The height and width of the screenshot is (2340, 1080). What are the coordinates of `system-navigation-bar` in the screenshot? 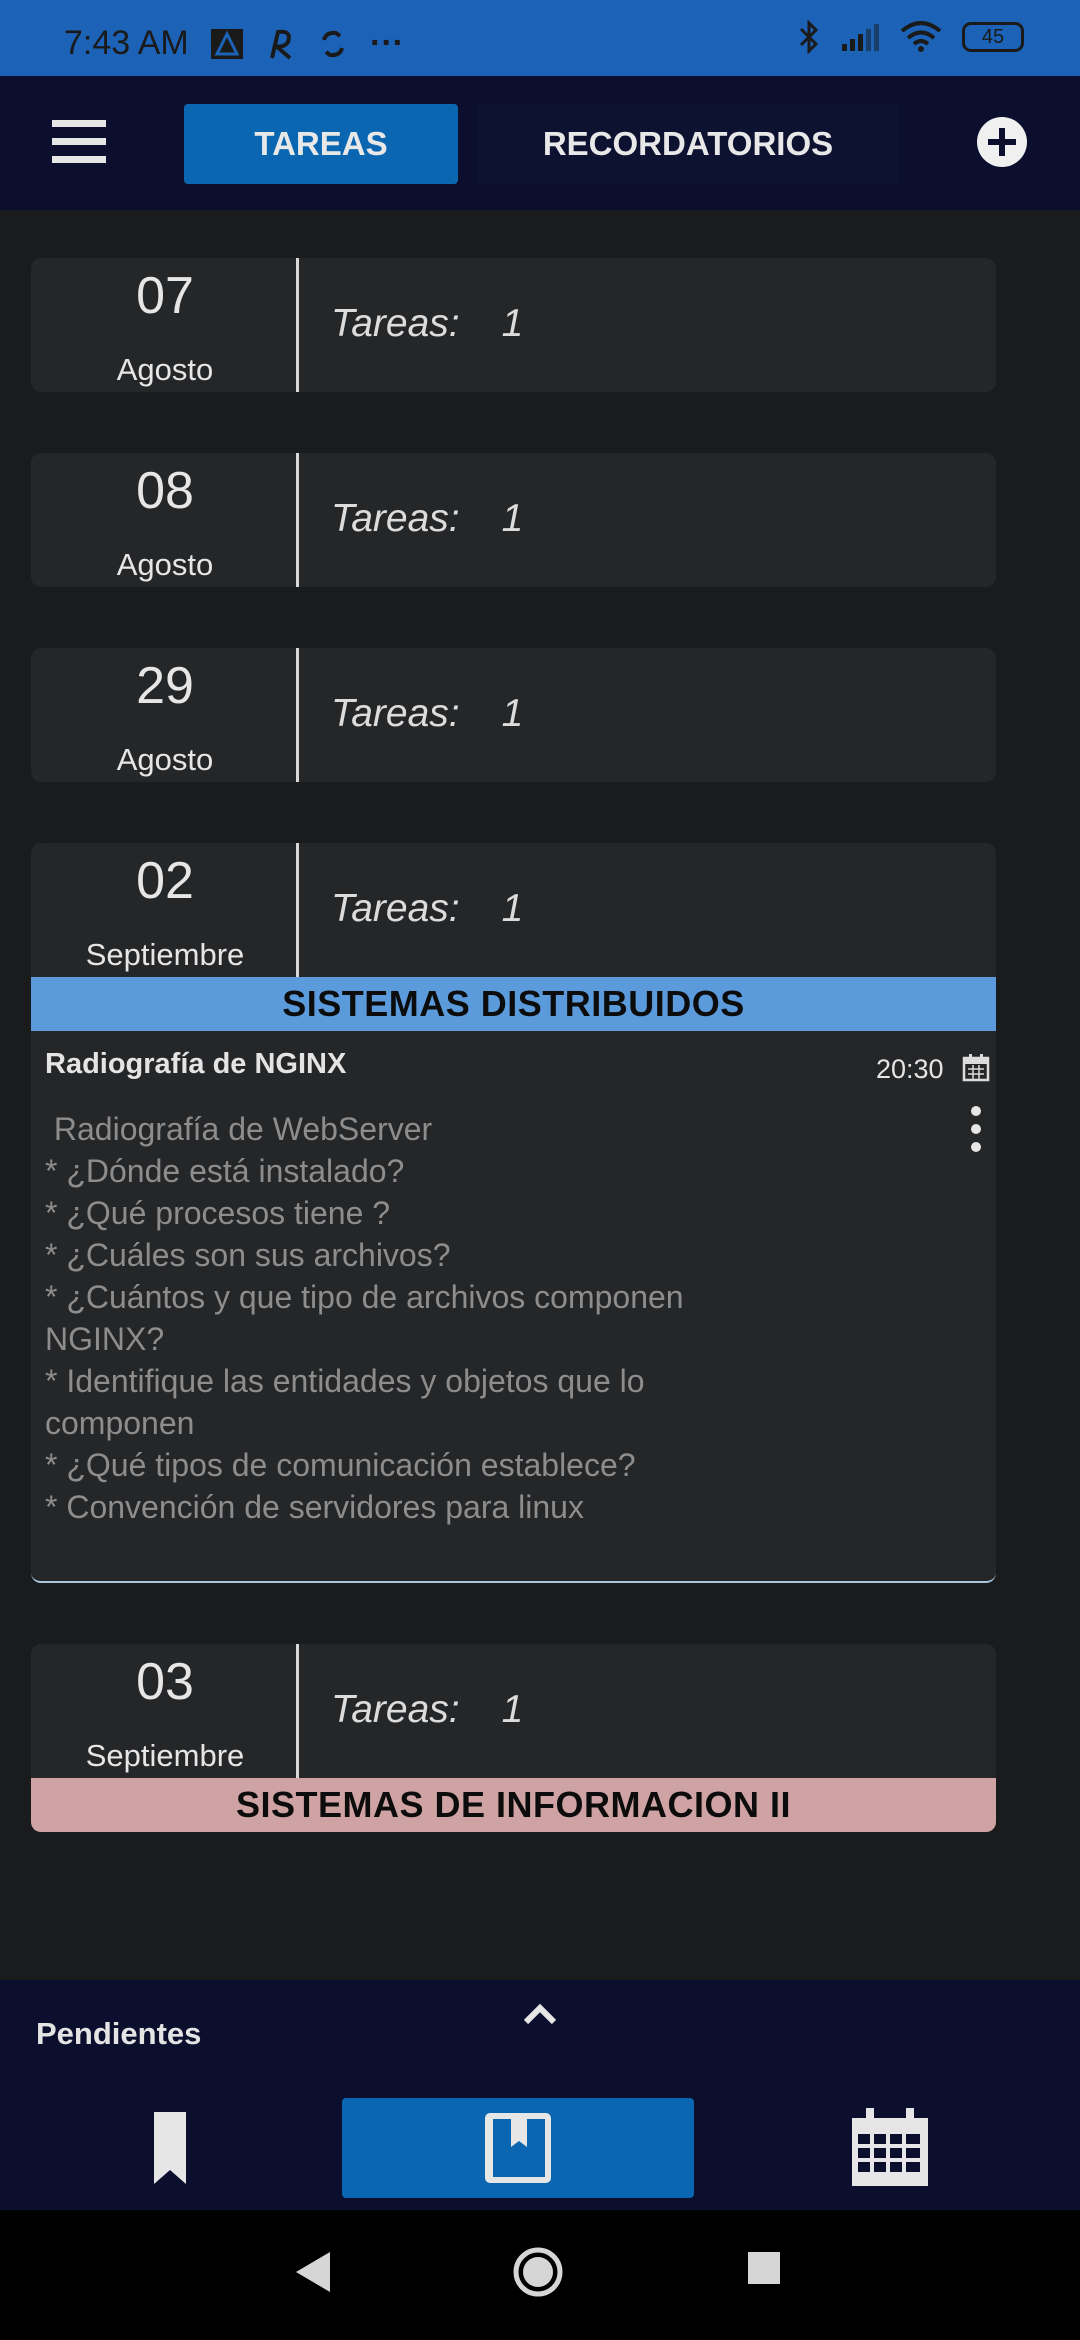 It's located at (540, 2275).